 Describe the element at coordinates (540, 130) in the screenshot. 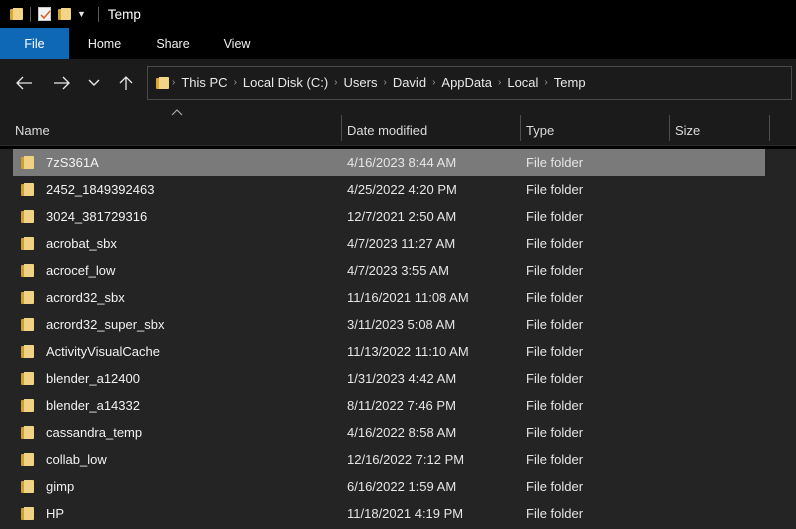

I see `column-header-type: Type` at that location.